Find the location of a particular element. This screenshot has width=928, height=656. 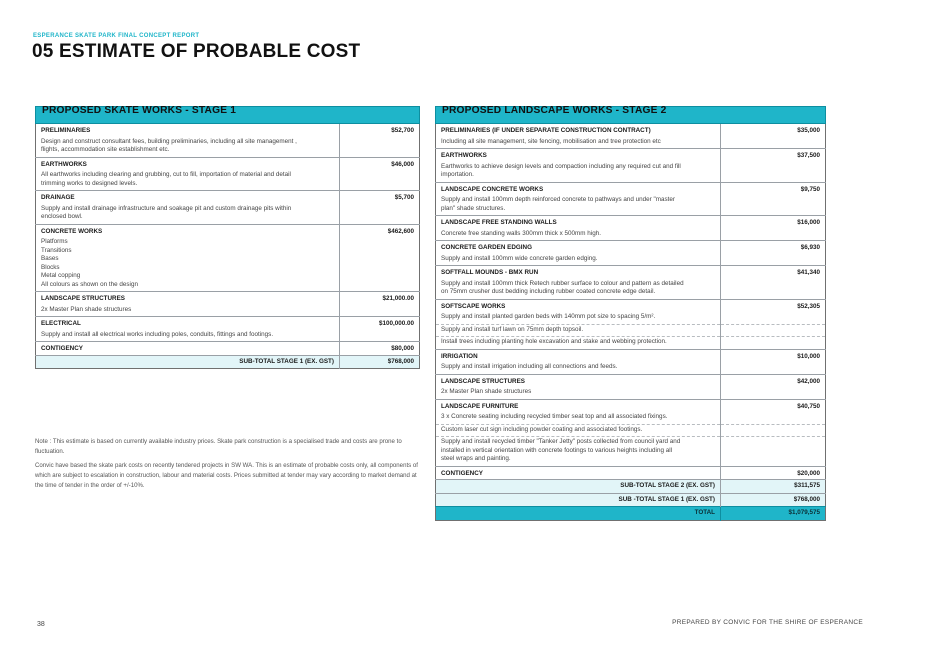

item-name: IRRIGATION is located at coordinates (578, 355).